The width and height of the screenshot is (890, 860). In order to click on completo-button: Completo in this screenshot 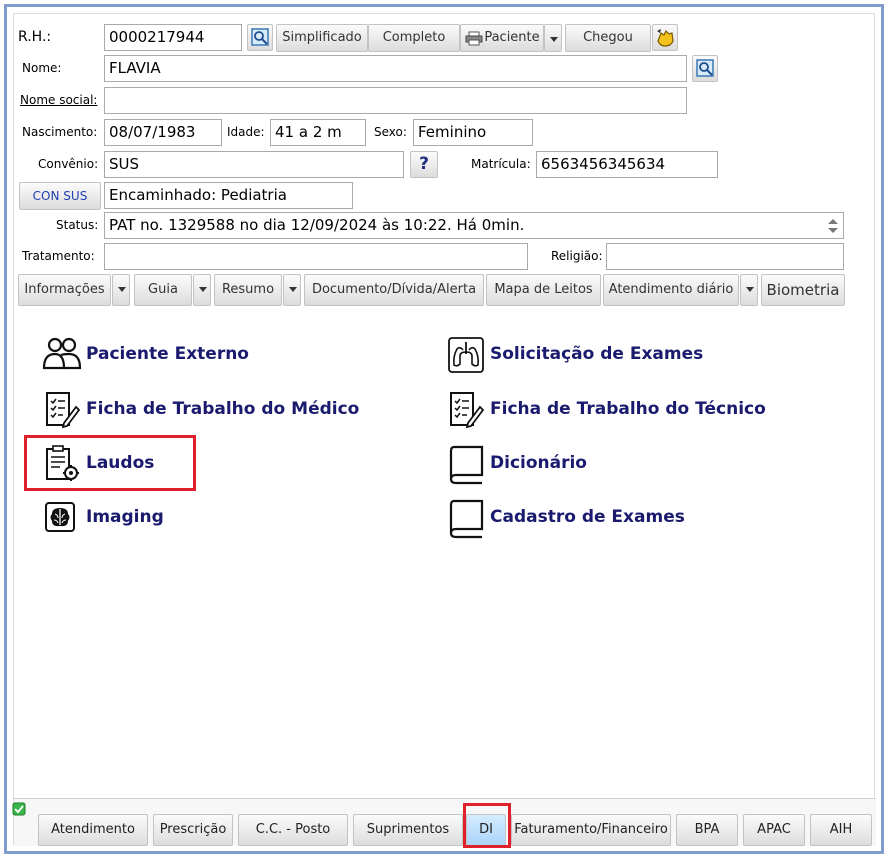, I will do `click(414, 38)`.